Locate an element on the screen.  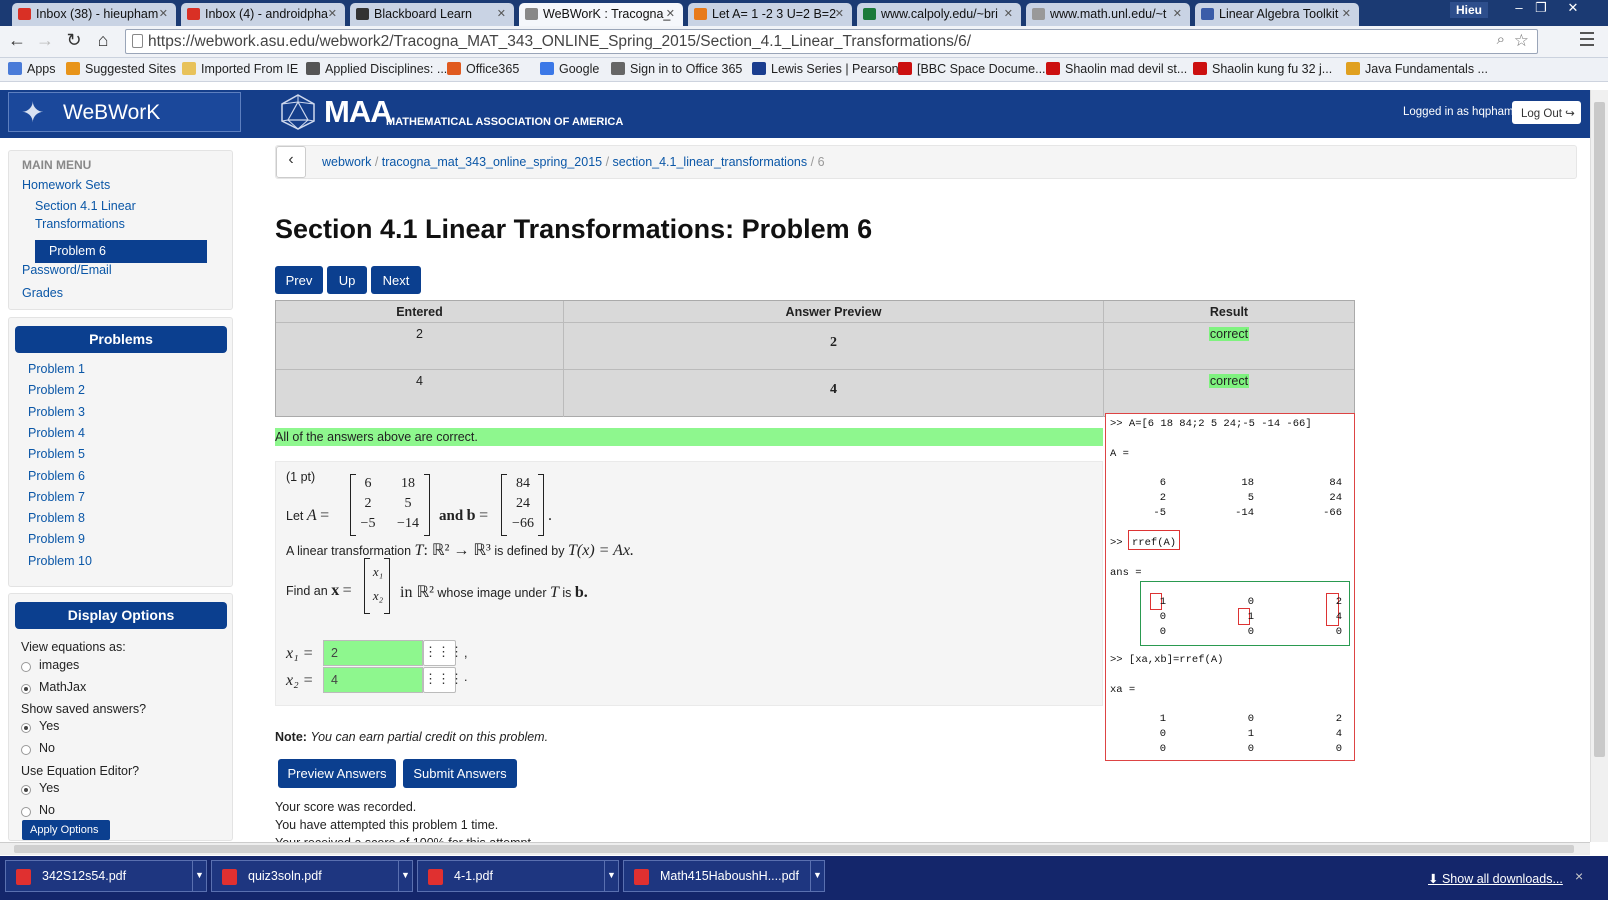
radio-saved-no-label: No is located at coordinates (47, 748).